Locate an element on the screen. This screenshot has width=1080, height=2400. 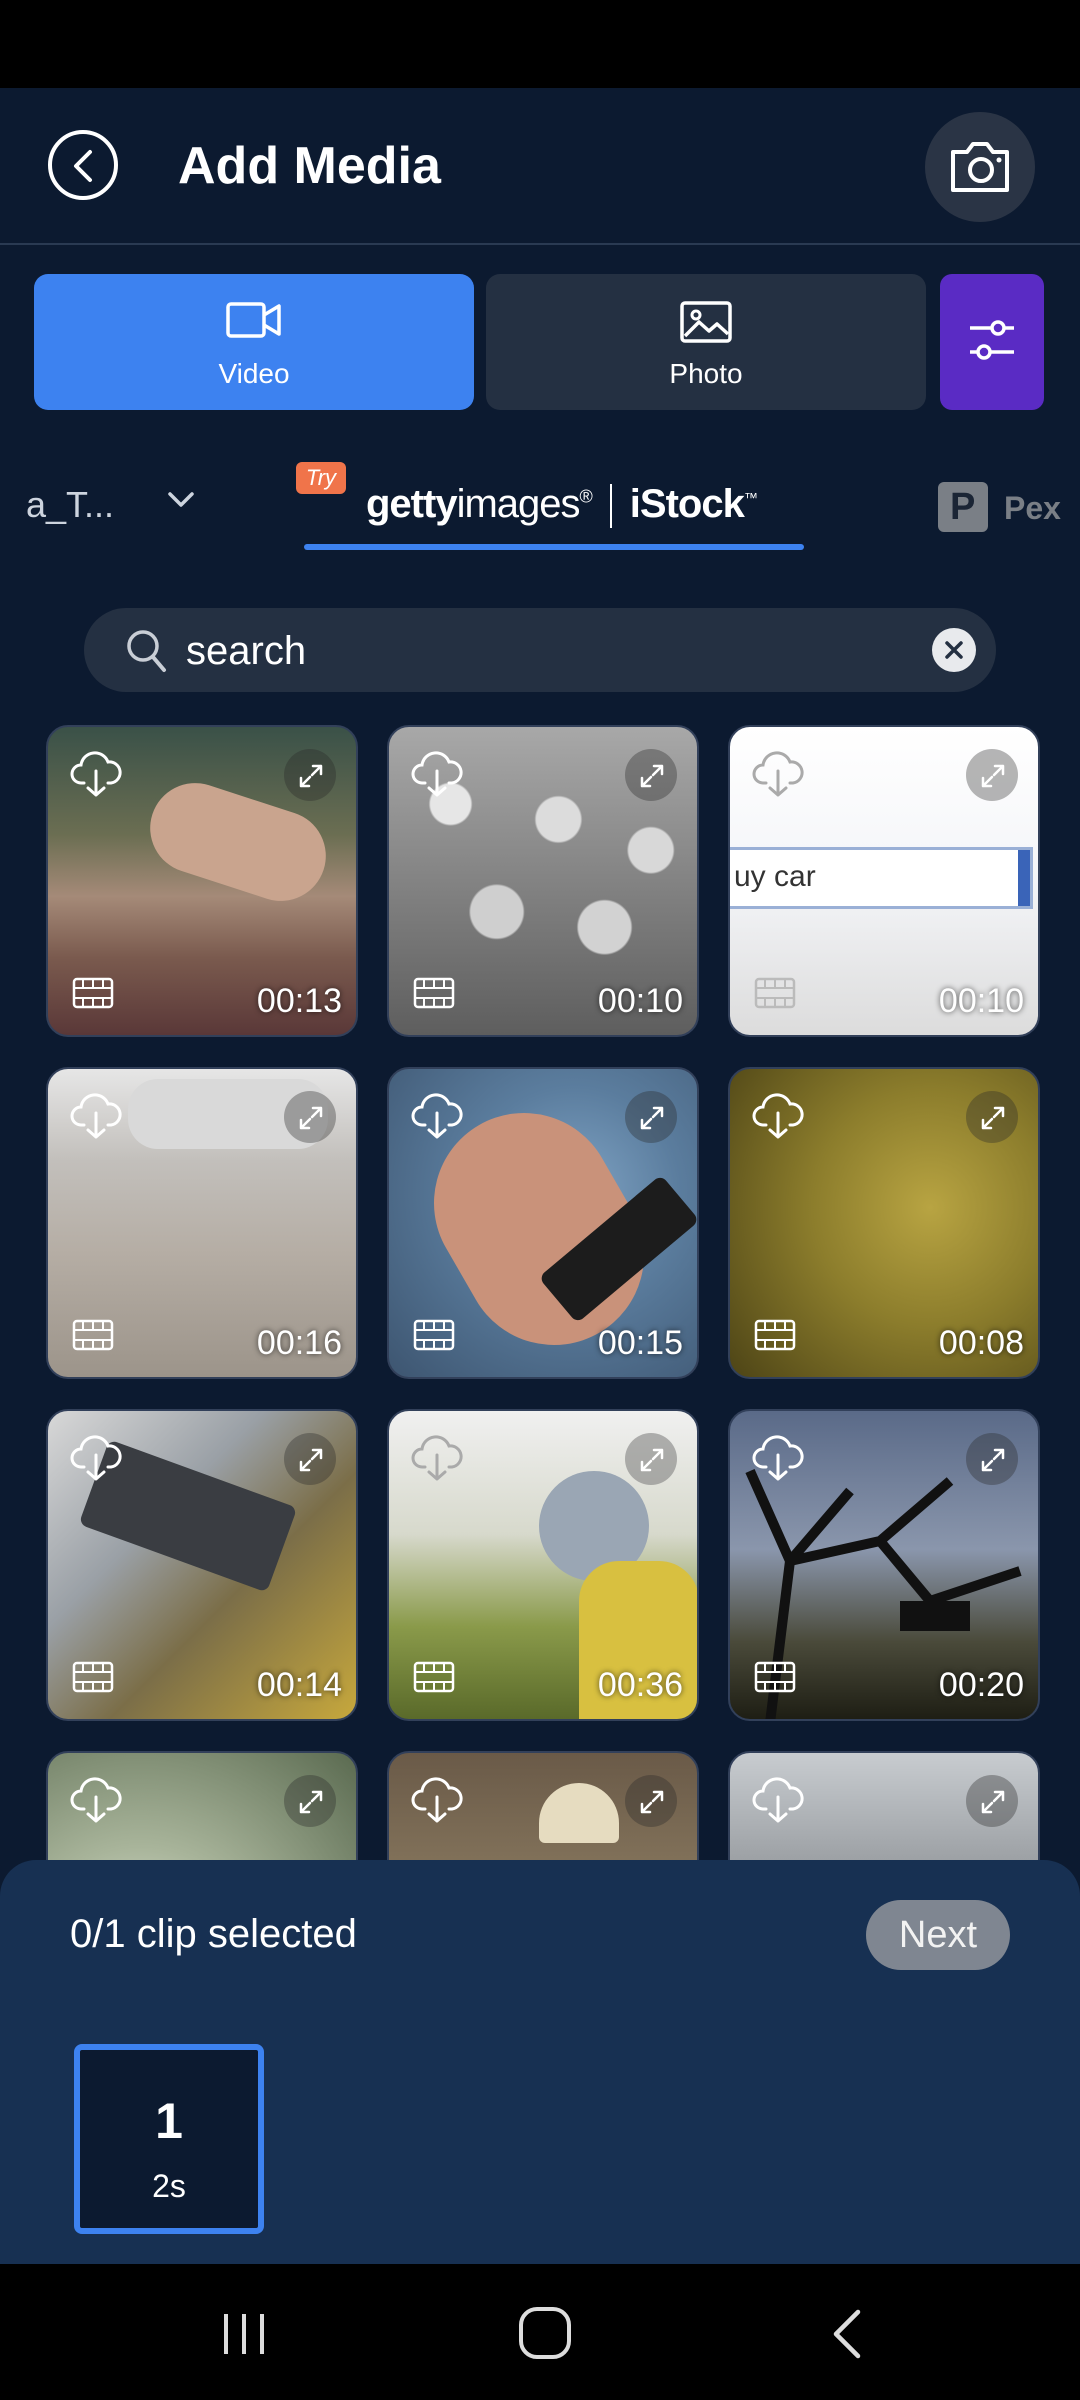
search-input is located at coordinates (536, 651).